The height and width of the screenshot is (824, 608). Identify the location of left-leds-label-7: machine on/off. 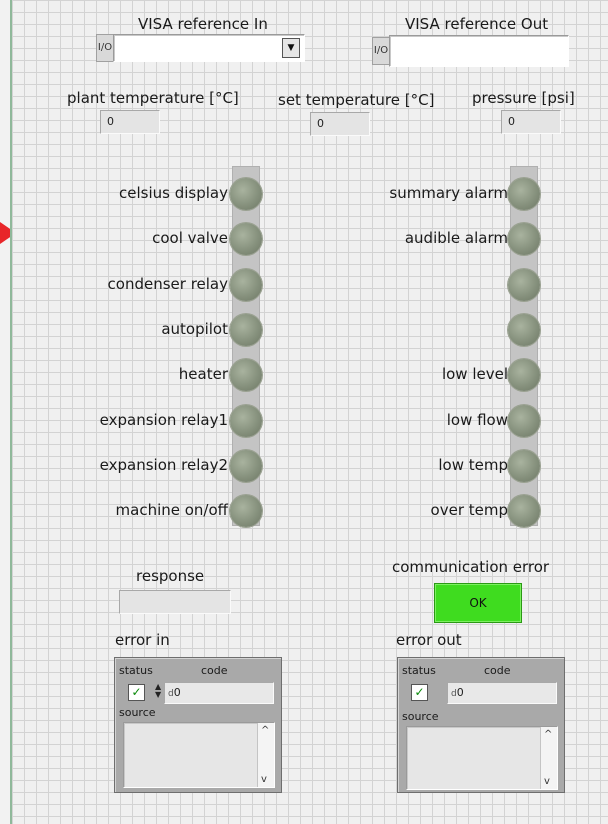
(171, 510).